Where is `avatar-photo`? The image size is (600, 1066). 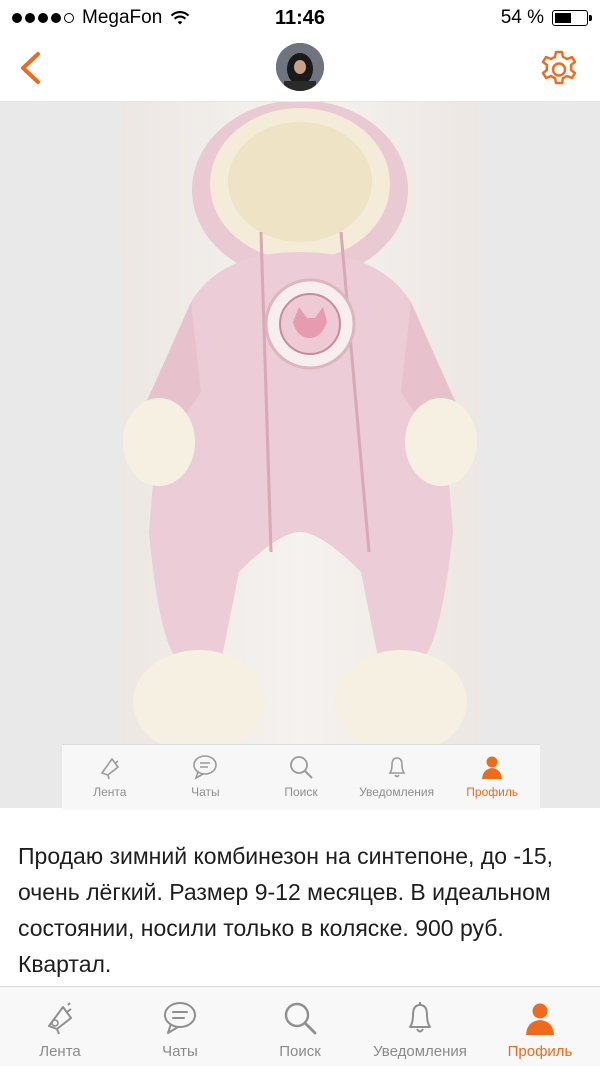 avatar-photo is located at coordinates (300, 67).